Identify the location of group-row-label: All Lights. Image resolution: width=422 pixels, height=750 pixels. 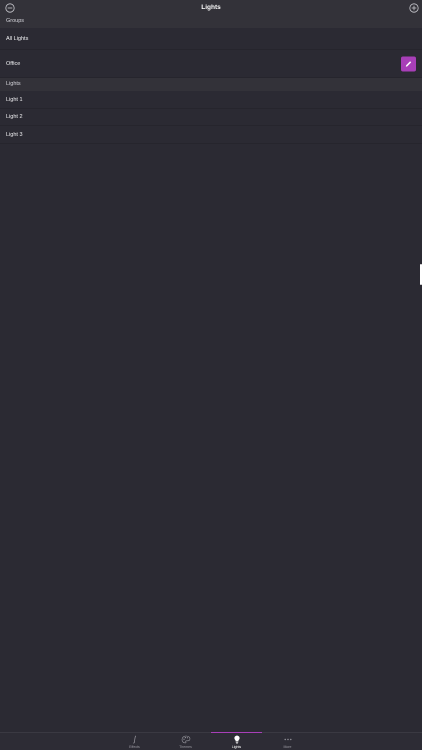
(17, 38).